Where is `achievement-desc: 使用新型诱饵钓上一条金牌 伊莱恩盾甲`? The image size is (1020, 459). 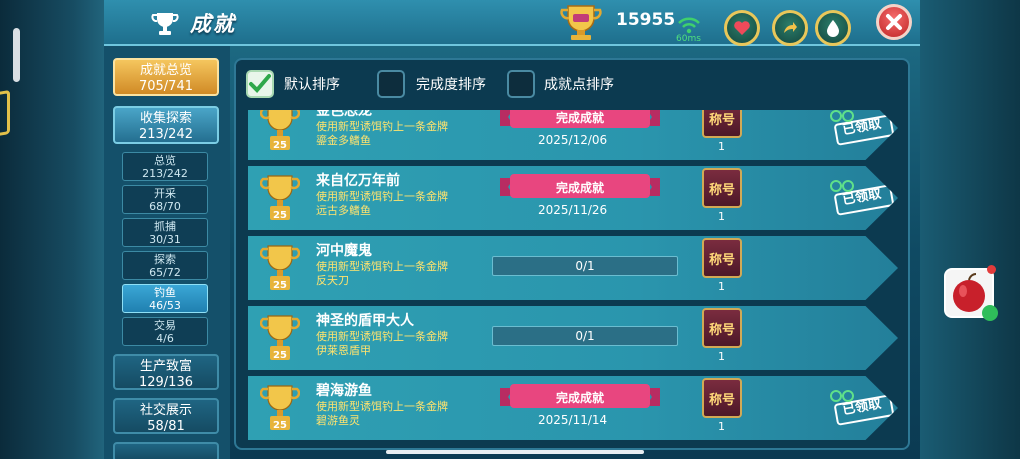
achievement-desc: 使用新型诱饵钓上一条金牌 伊莱恩盾甲 is located at coordinates (382, 344).